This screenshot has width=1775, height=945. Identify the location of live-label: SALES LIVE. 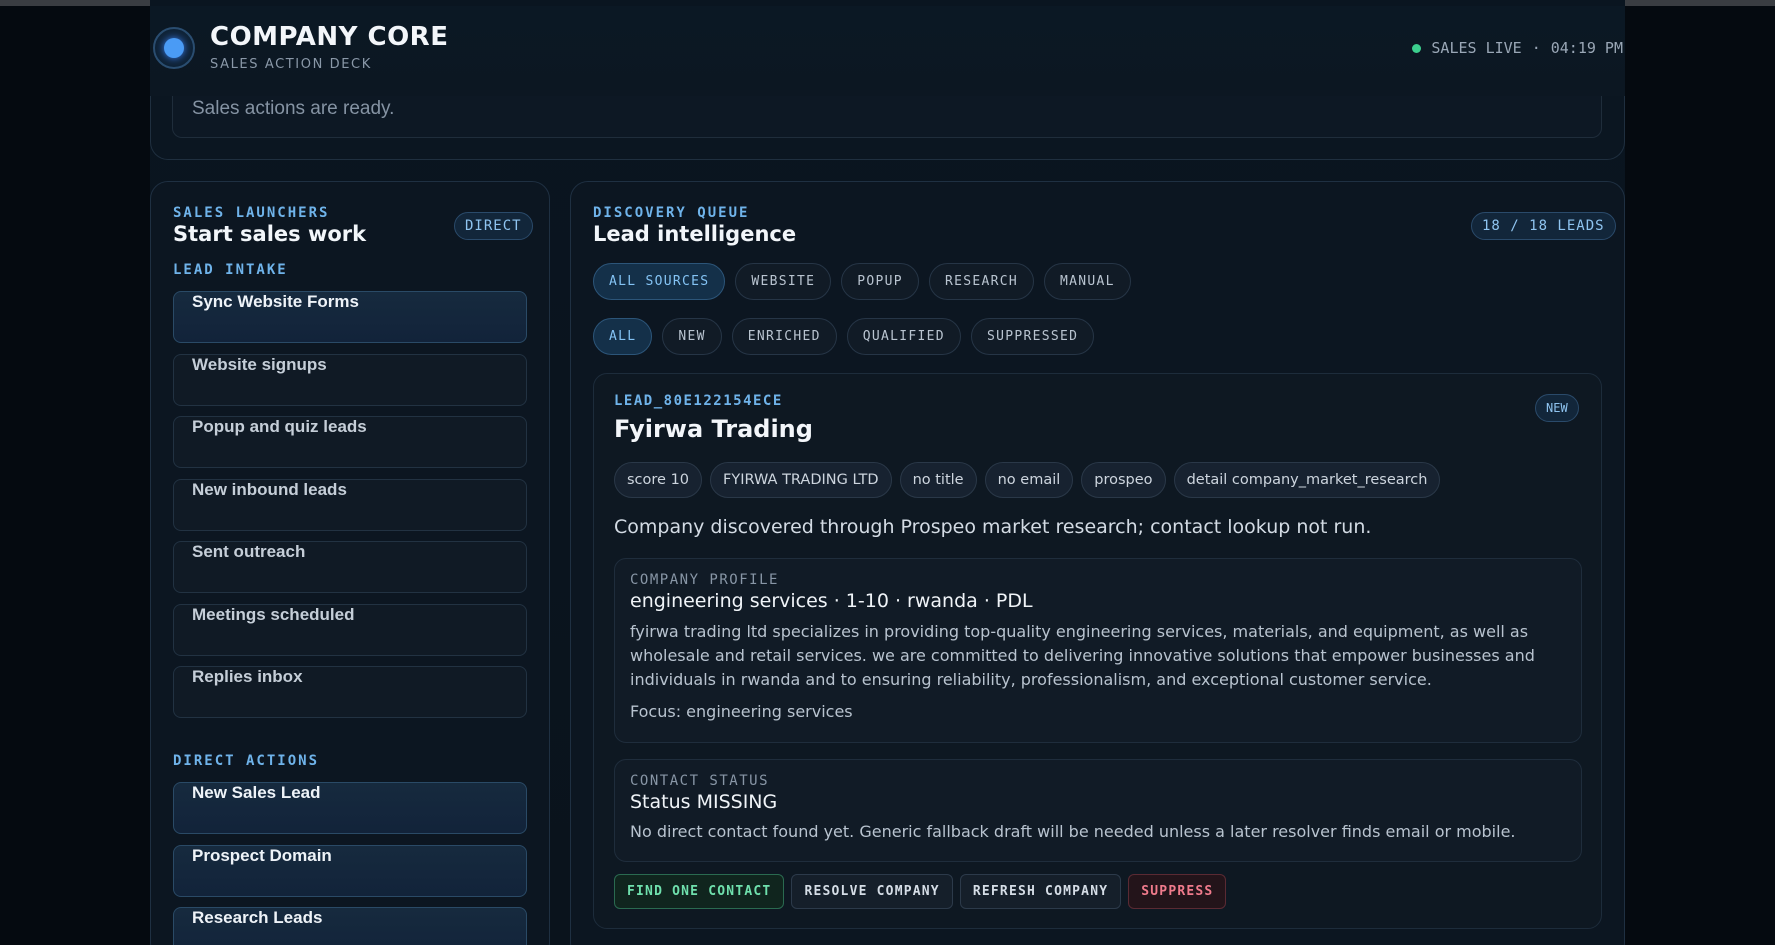
(1476, 48).